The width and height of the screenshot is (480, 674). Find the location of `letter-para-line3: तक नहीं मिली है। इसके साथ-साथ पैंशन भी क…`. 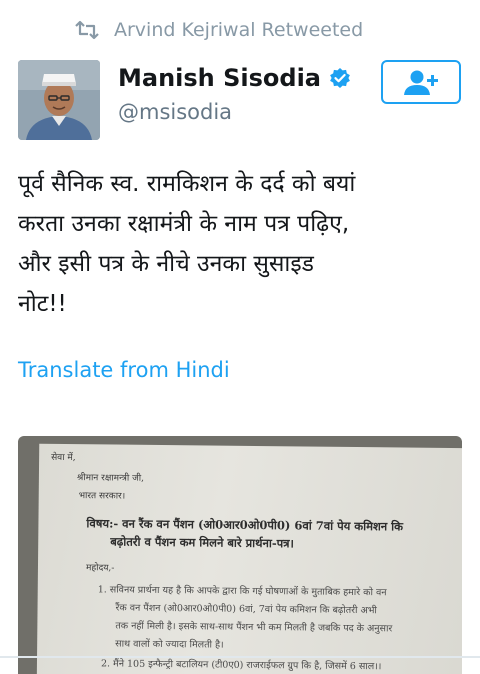

letter-para-line3: तक नहीं मिली है। इसके साथ-साथ पैंशन भी क… is located at coordinates (254, 627).